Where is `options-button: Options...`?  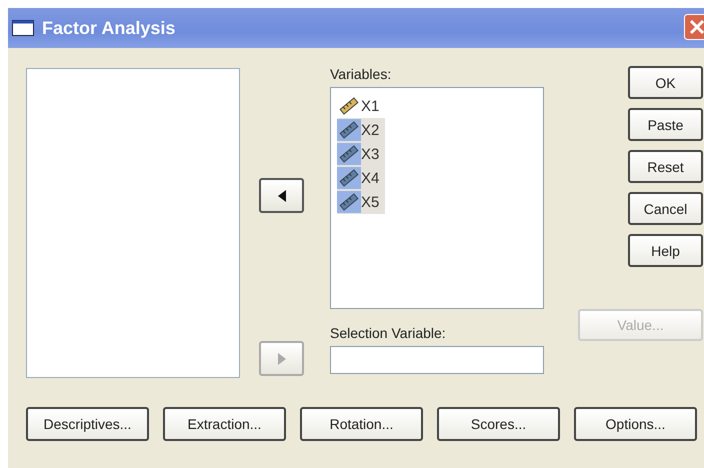
options-button: Options... is located at coordinates (635, 424).